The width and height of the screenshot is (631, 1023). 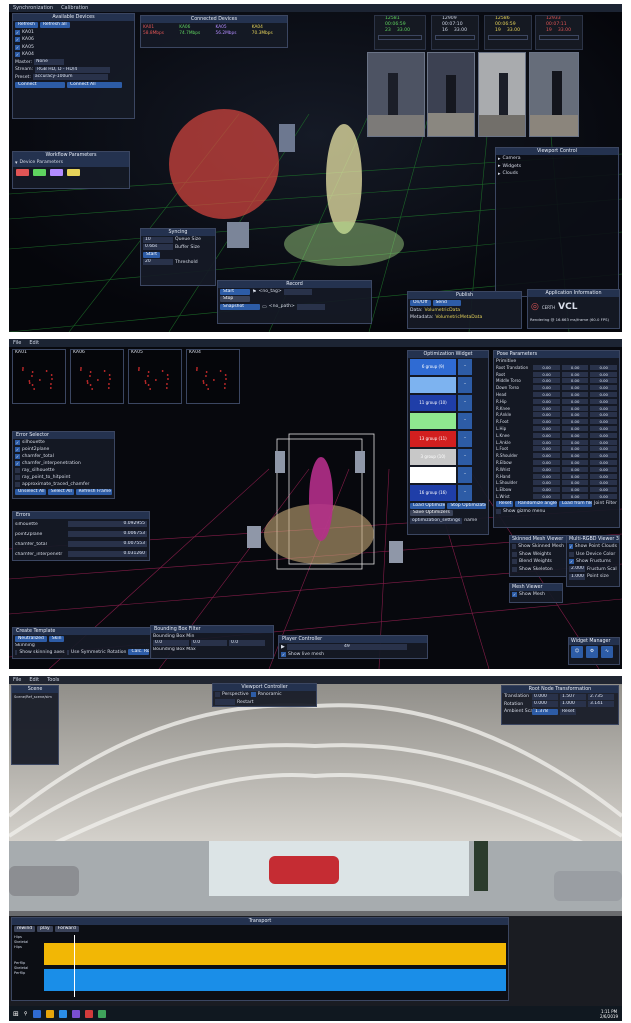 I want to click on reset-button: Reset, so click(x=504, y=503).